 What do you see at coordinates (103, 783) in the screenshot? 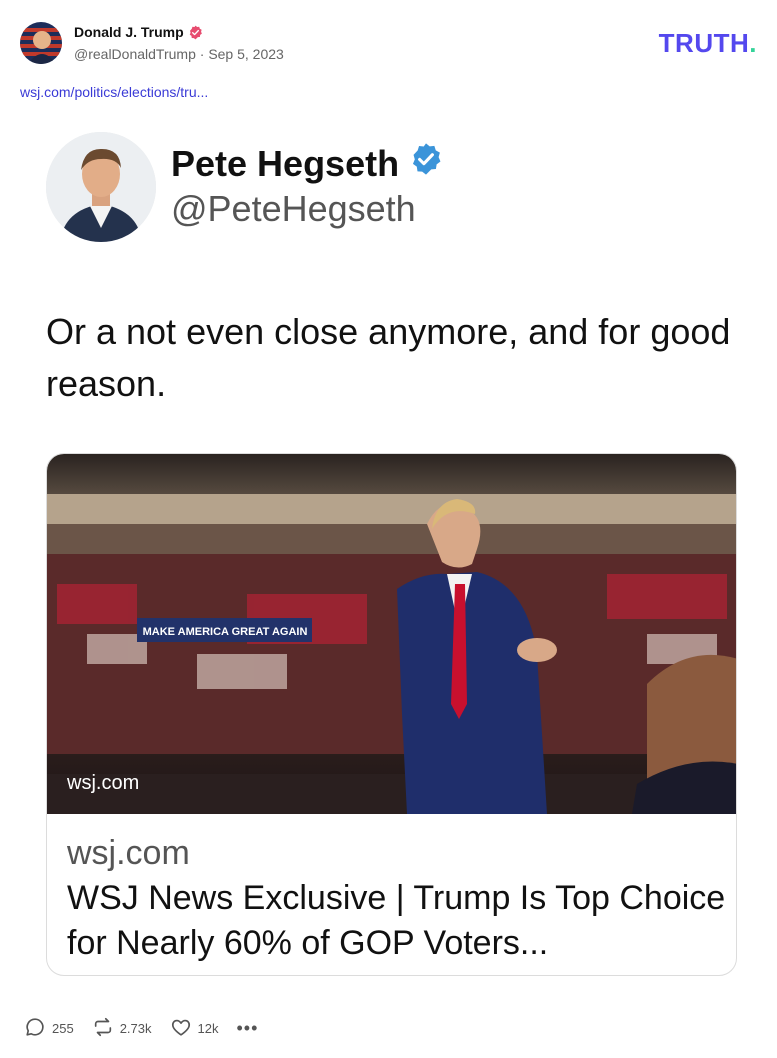
I see `card-image-domain: wsj.com` at bounding box center [103, 783].